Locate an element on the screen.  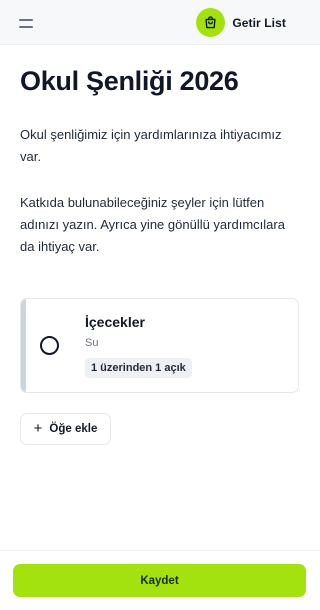
list-item-card: İçecekler Su 1 üzerinden 1 açık is located at coordinates (159, 345).